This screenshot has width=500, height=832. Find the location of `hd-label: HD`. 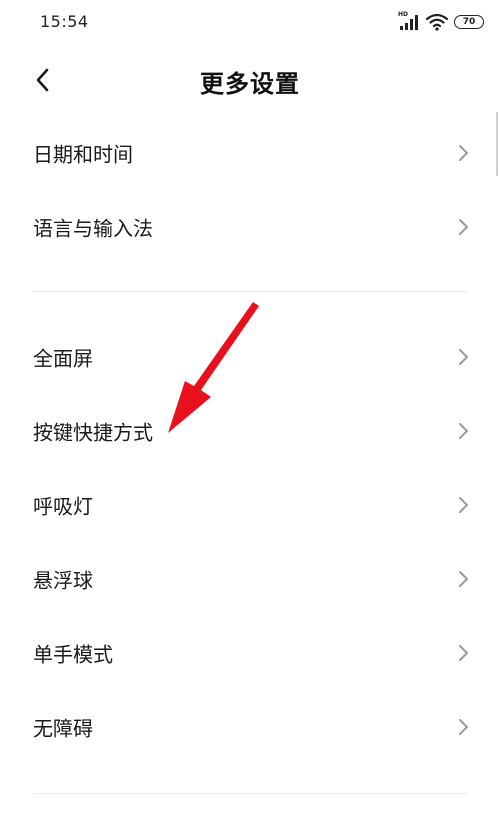

hd-label: HD is located at coordinates (403, 14).